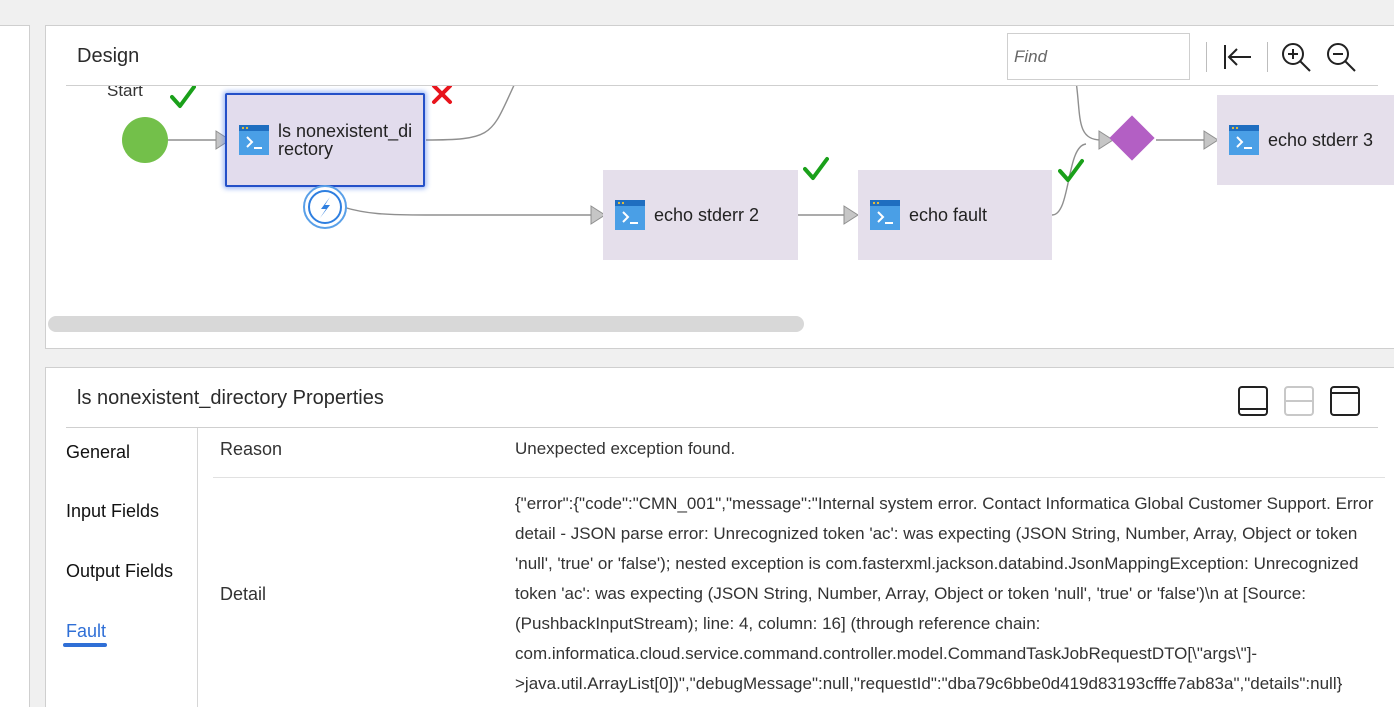 Image resolution: width=1394 pixels, height=707 pixels. What do you see at coordinates (243, 594) in the screenshot?
I see `detail-label: Detail` at bounding box center [243, 594].